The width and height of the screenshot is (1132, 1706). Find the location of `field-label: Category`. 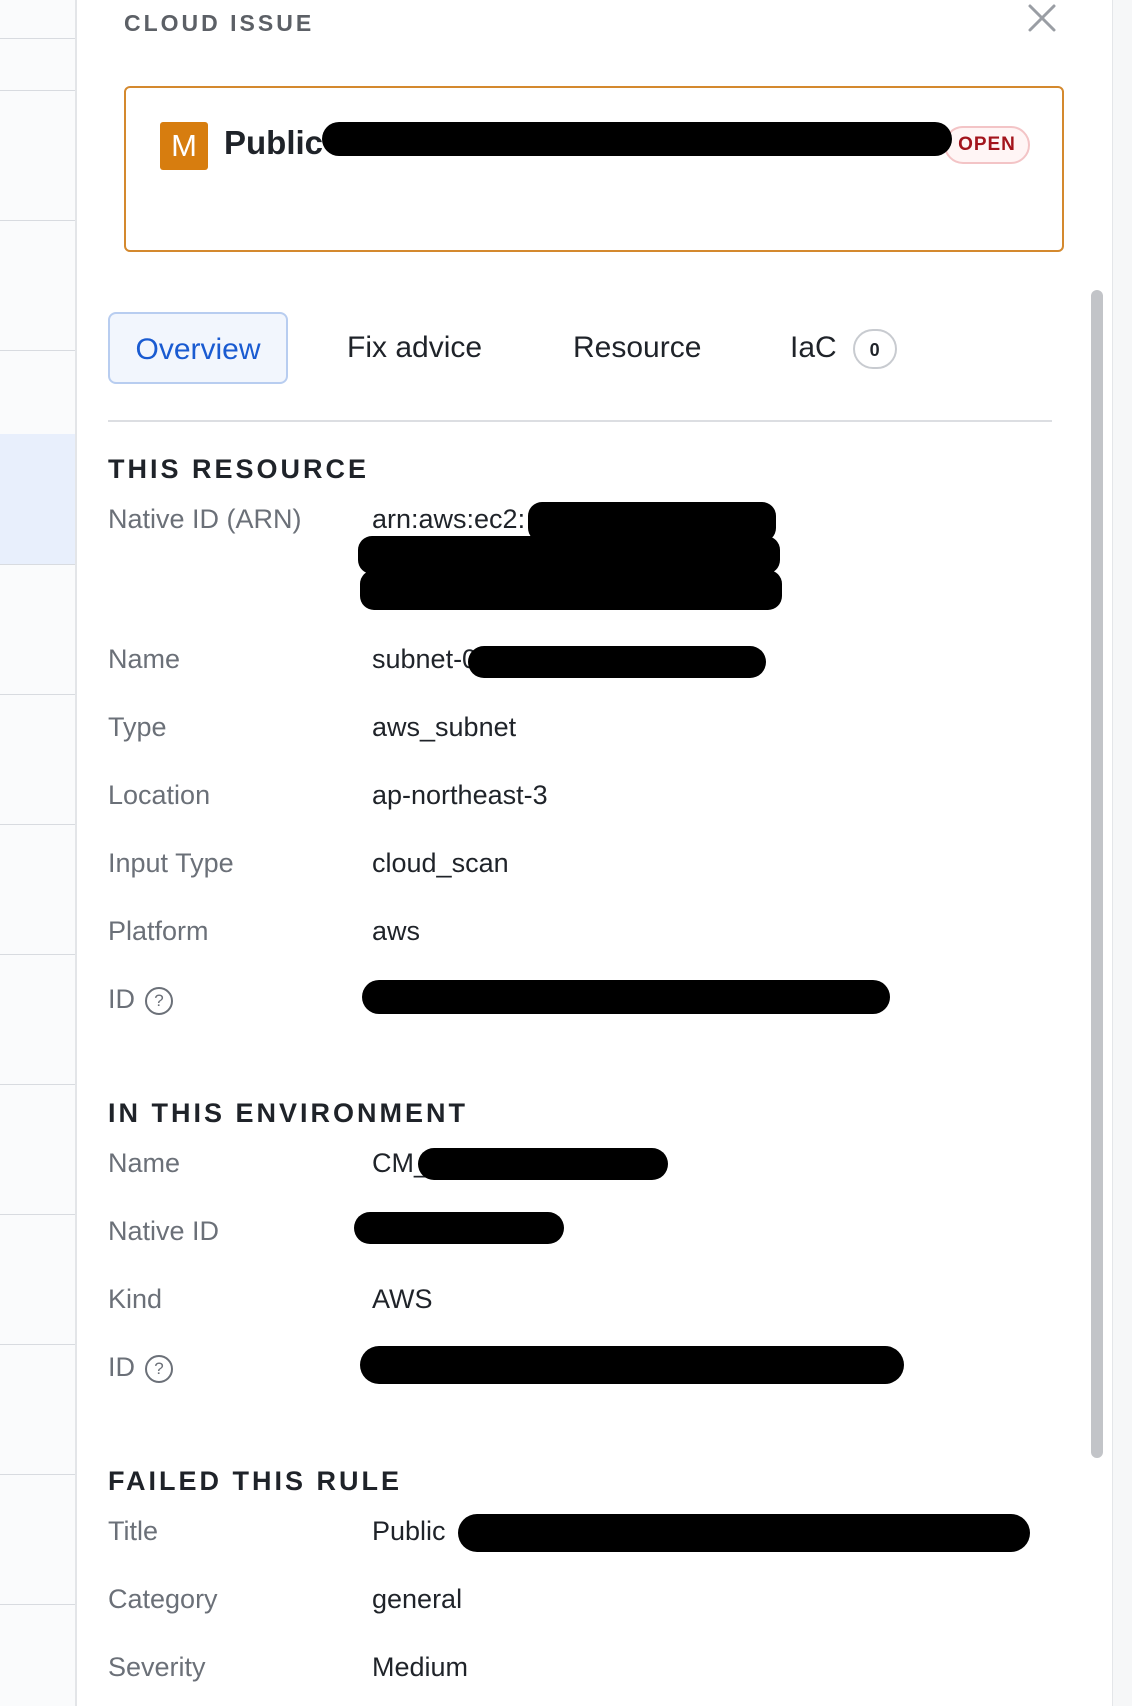

field-label: Category is located at coordinates (163, 1599).